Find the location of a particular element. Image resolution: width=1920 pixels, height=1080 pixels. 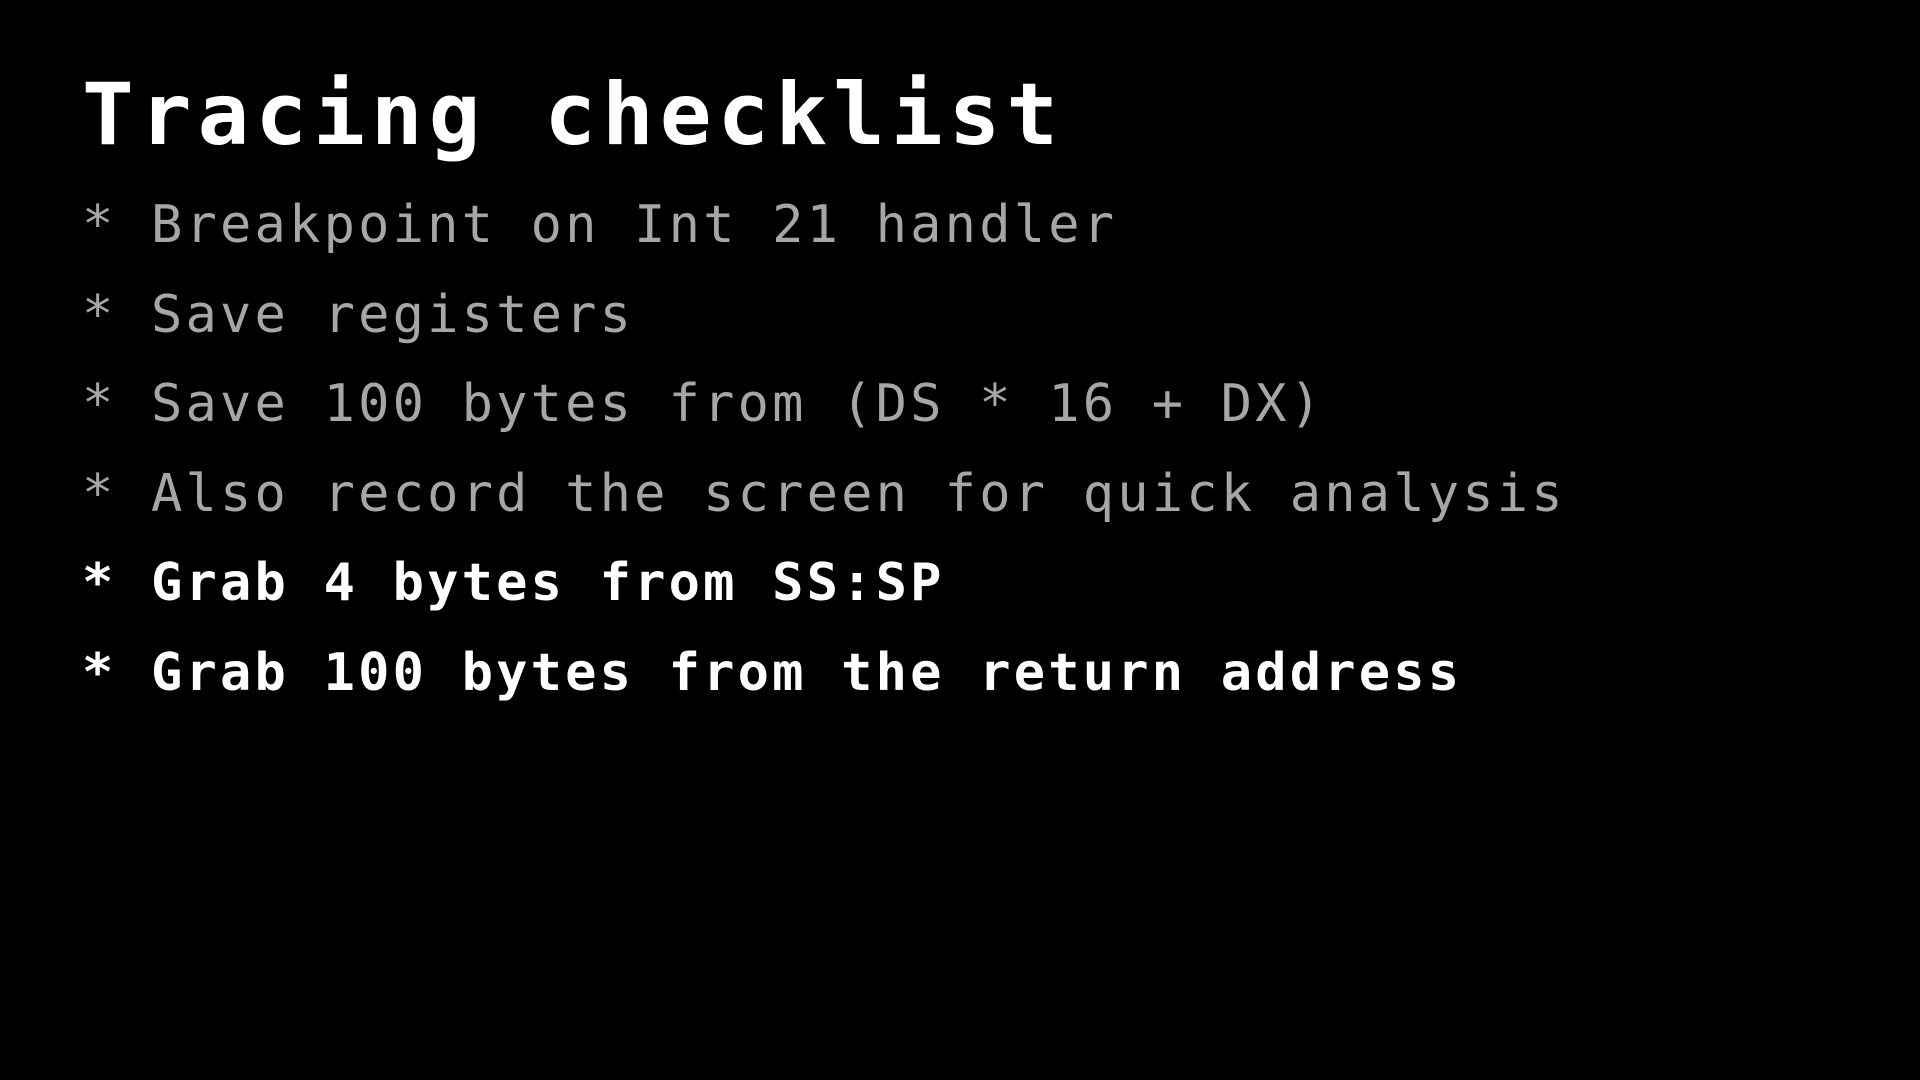

list-item-label: Save registers is located at coordinates (393, 314).